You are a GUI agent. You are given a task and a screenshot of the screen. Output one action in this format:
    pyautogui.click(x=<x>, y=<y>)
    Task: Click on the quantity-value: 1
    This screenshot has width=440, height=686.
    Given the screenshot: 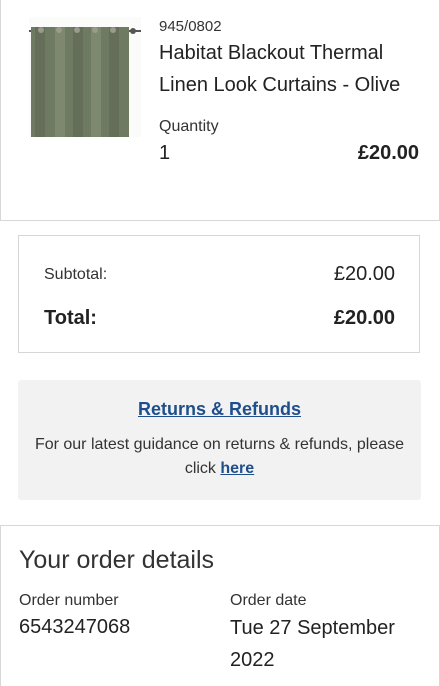 What is the action you would take?
    pyautogui.click(x=165, y=153)
    